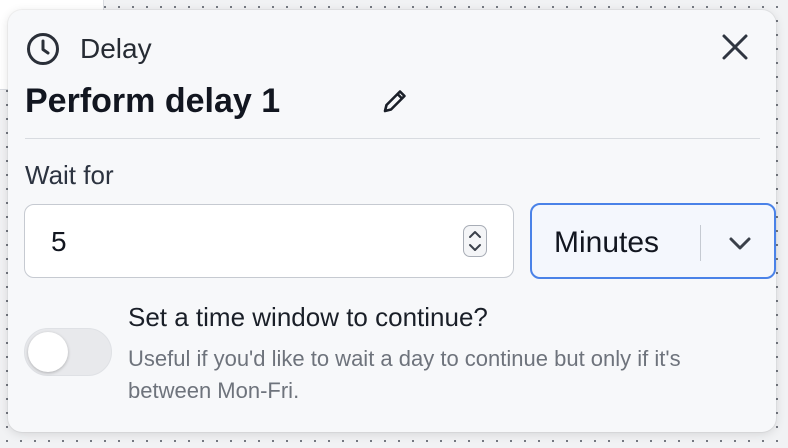  Describe the element at coordinates (48, 352) in the screenshot. I see `toggle-knob` at that location.